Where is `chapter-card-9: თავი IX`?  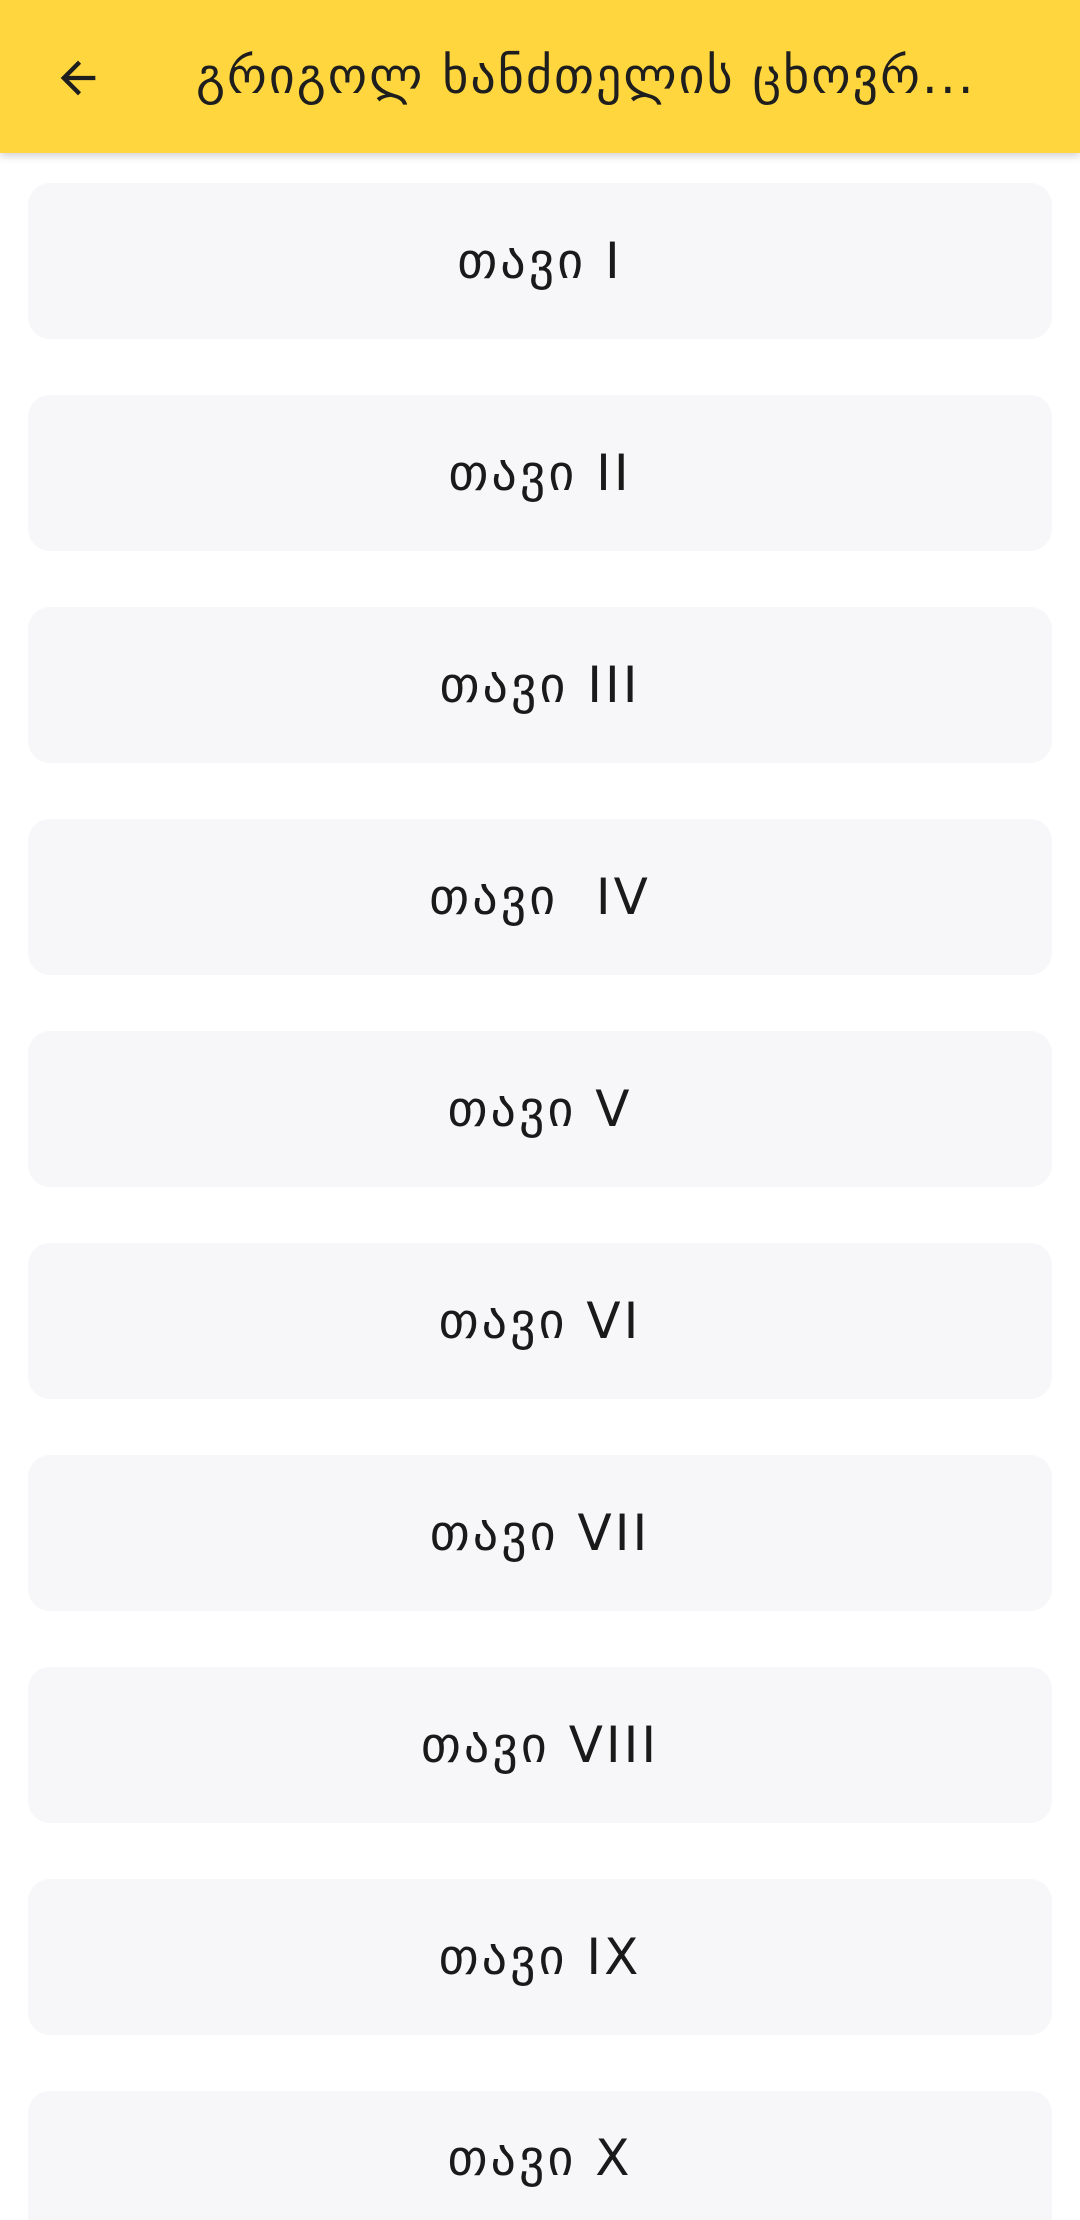
chapter-card-9: თავი IX is located at coordinates (540, 1957).